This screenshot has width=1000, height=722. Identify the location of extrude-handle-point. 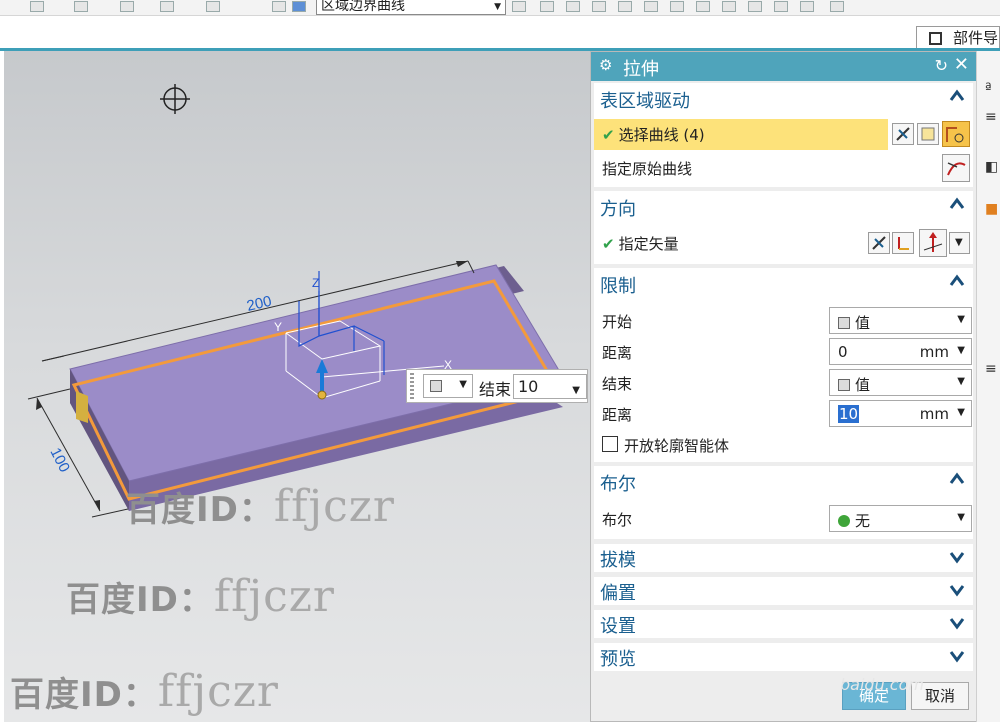
(322, 395).